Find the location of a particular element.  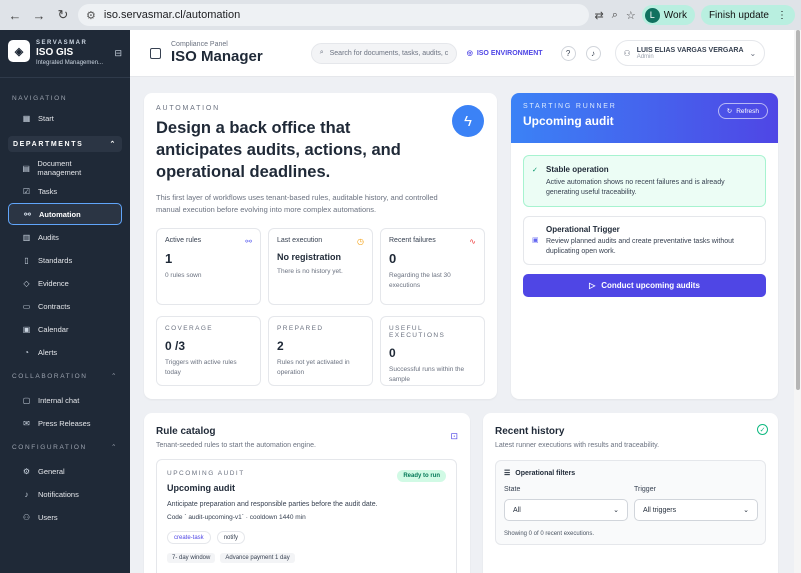

sidebar-item-evidence: ◇ Evidence is located at coordinates (65, 283).